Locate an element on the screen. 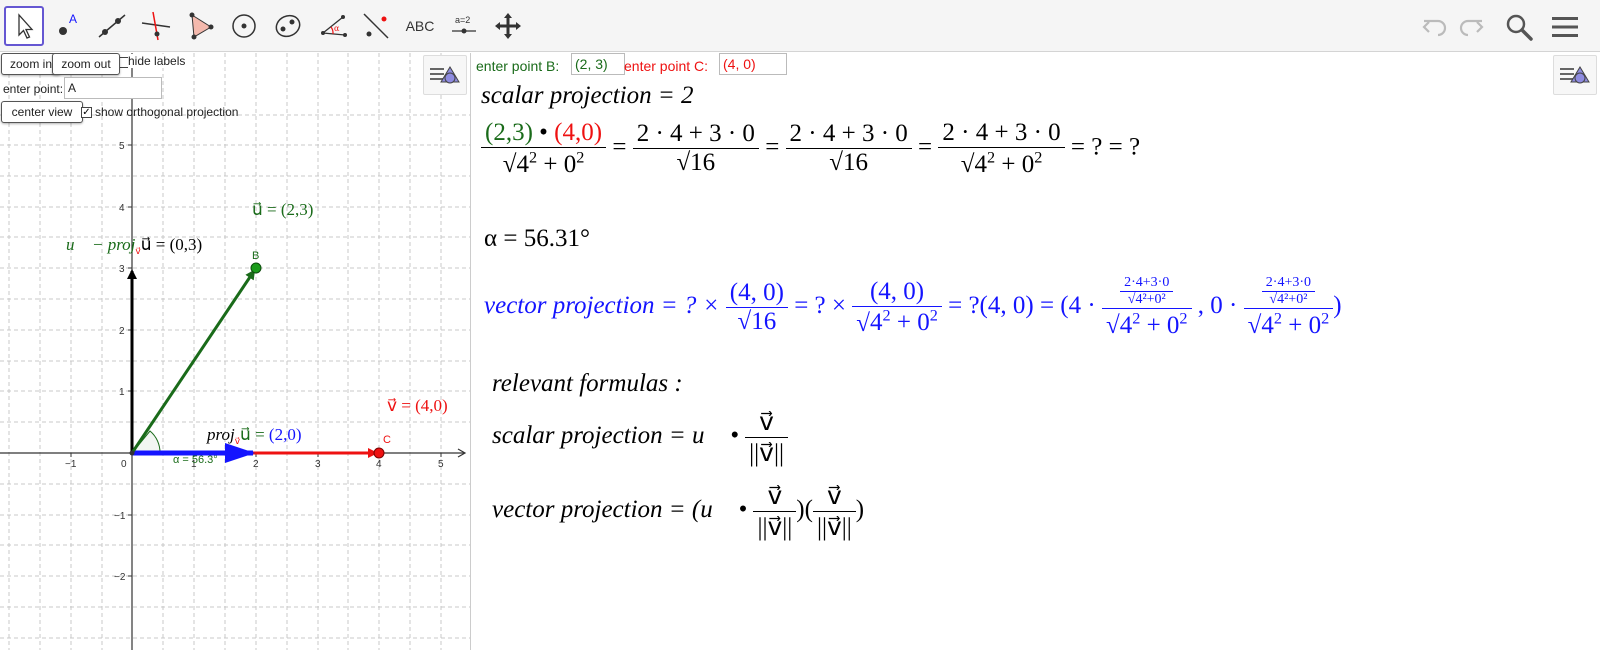  perpendicular-icon is located at coordinates (156, 26).